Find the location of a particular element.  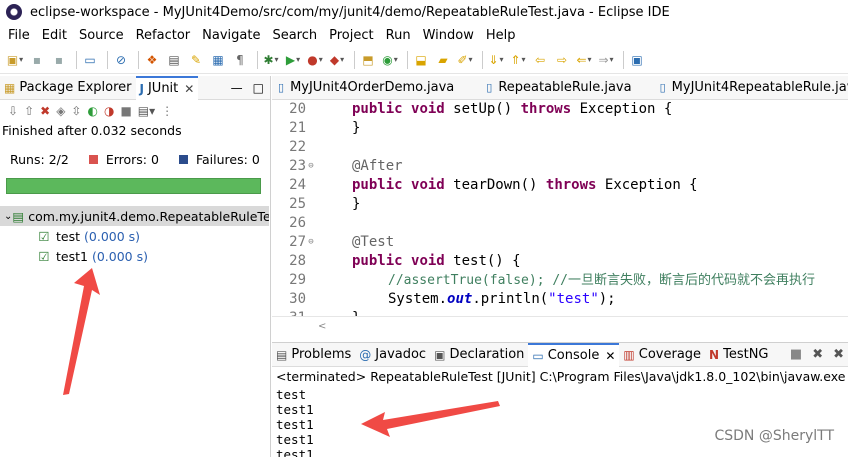

test-suite-icon: ▤ is located at coordinates (18, 216).